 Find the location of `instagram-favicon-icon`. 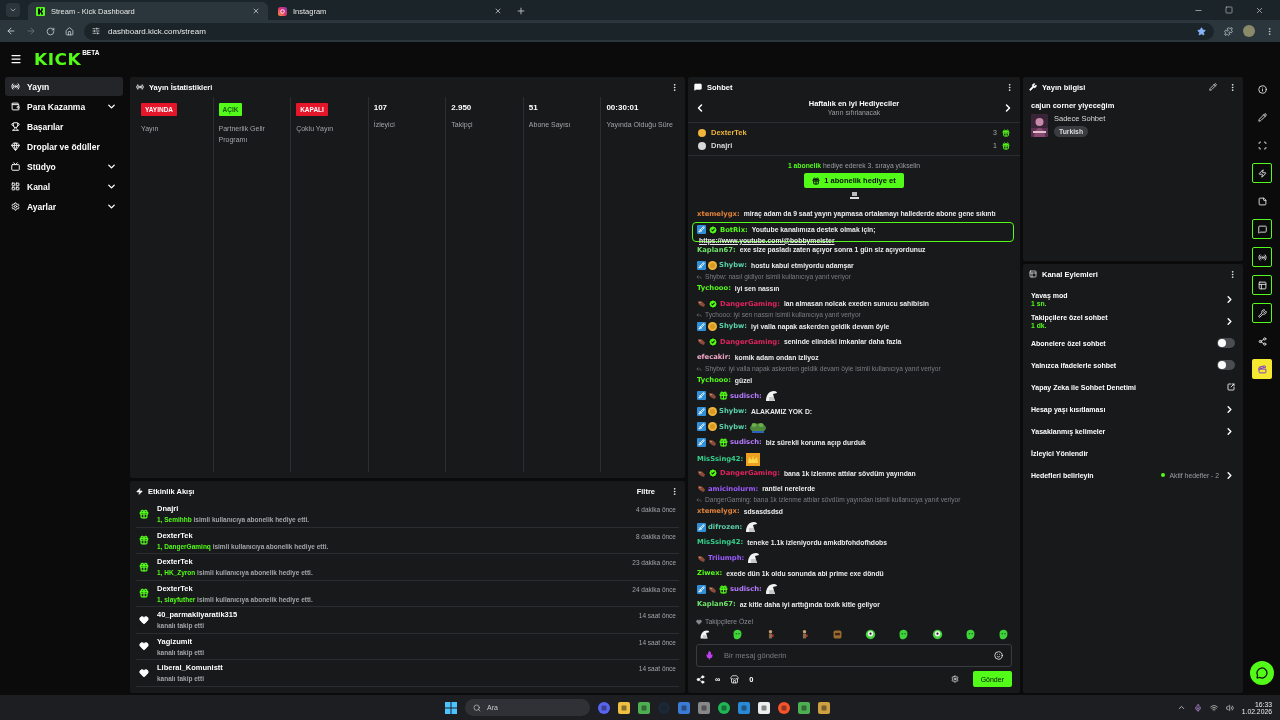

instagram-favicon-icon is located at coordinates (282, 11).